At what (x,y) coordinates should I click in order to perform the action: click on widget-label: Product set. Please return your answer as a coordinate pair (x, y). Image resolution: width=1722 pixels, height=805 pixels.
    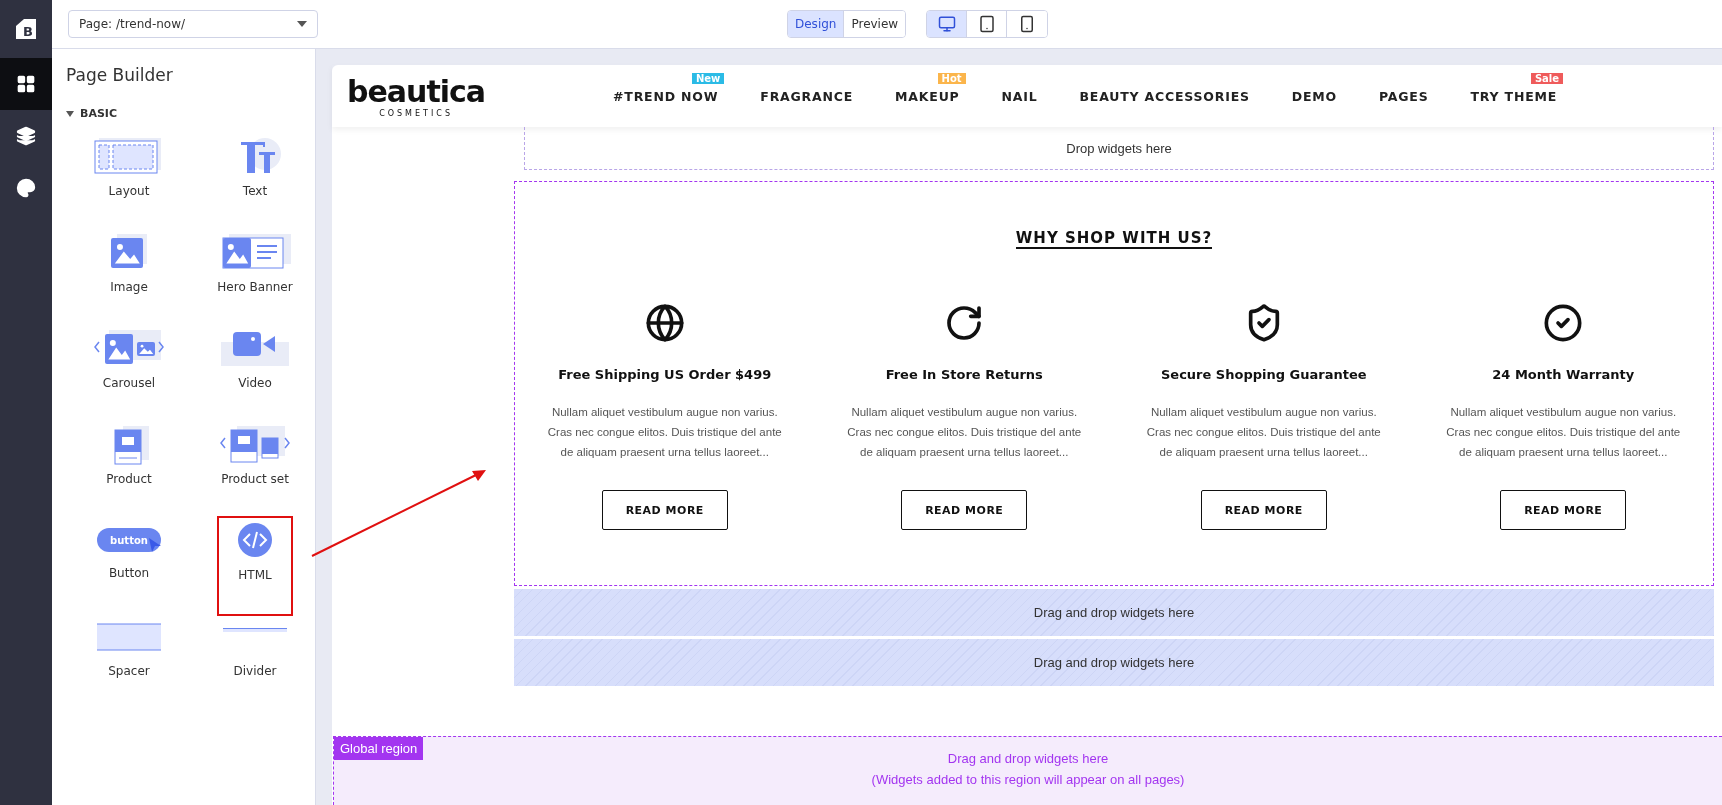
    Looking at the image, I should click on (255, 479).